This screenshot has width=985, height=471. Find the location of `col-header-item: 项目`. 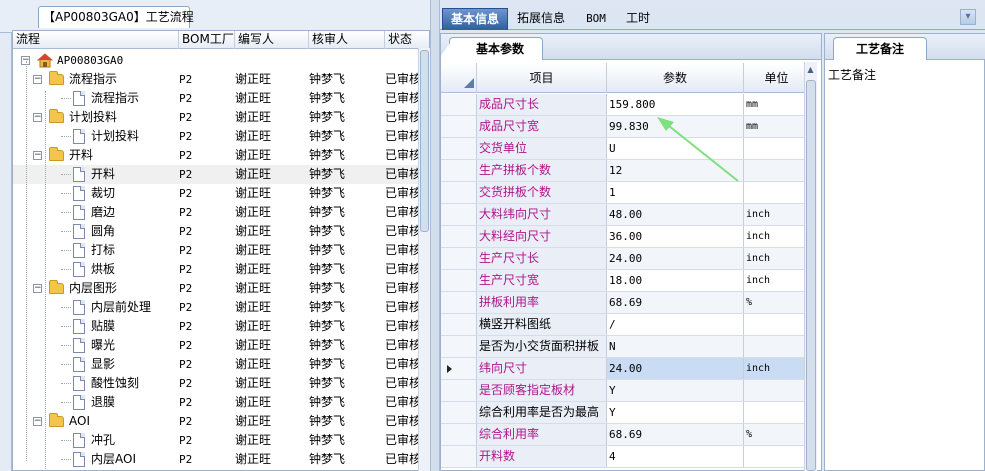

col-header-item: 项目 is located at coordinates (542, 78).